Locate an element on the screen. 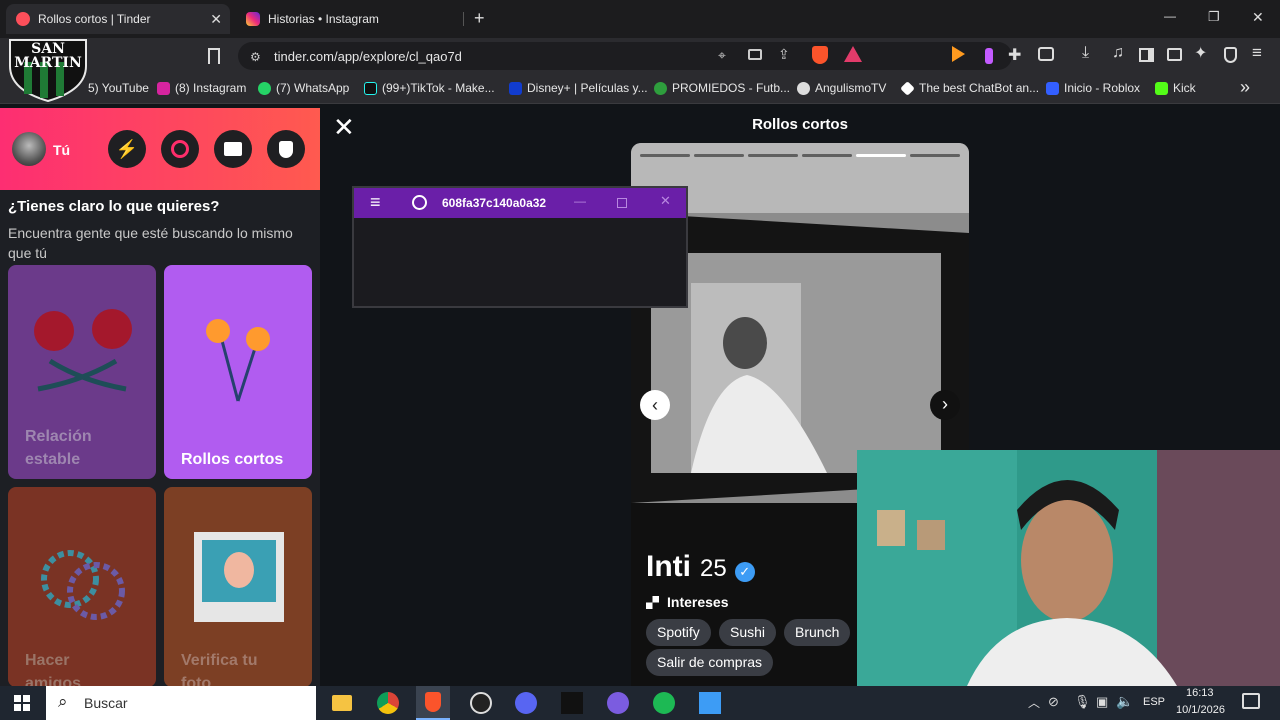  obs-icon is located at coordinates (481, 703).